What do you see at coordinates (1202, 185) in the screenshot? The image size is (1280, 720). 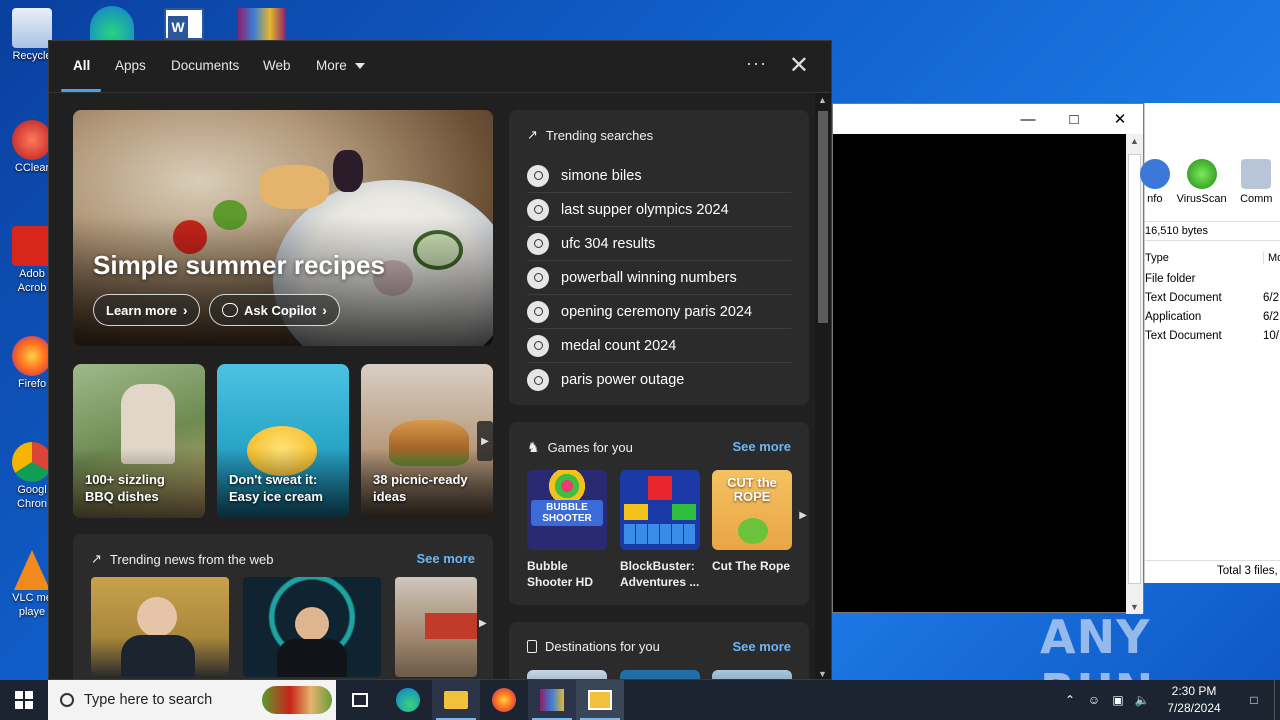 I see `ribbon-virusscan-button: VirusScan` at bounding box center [1202, 185].